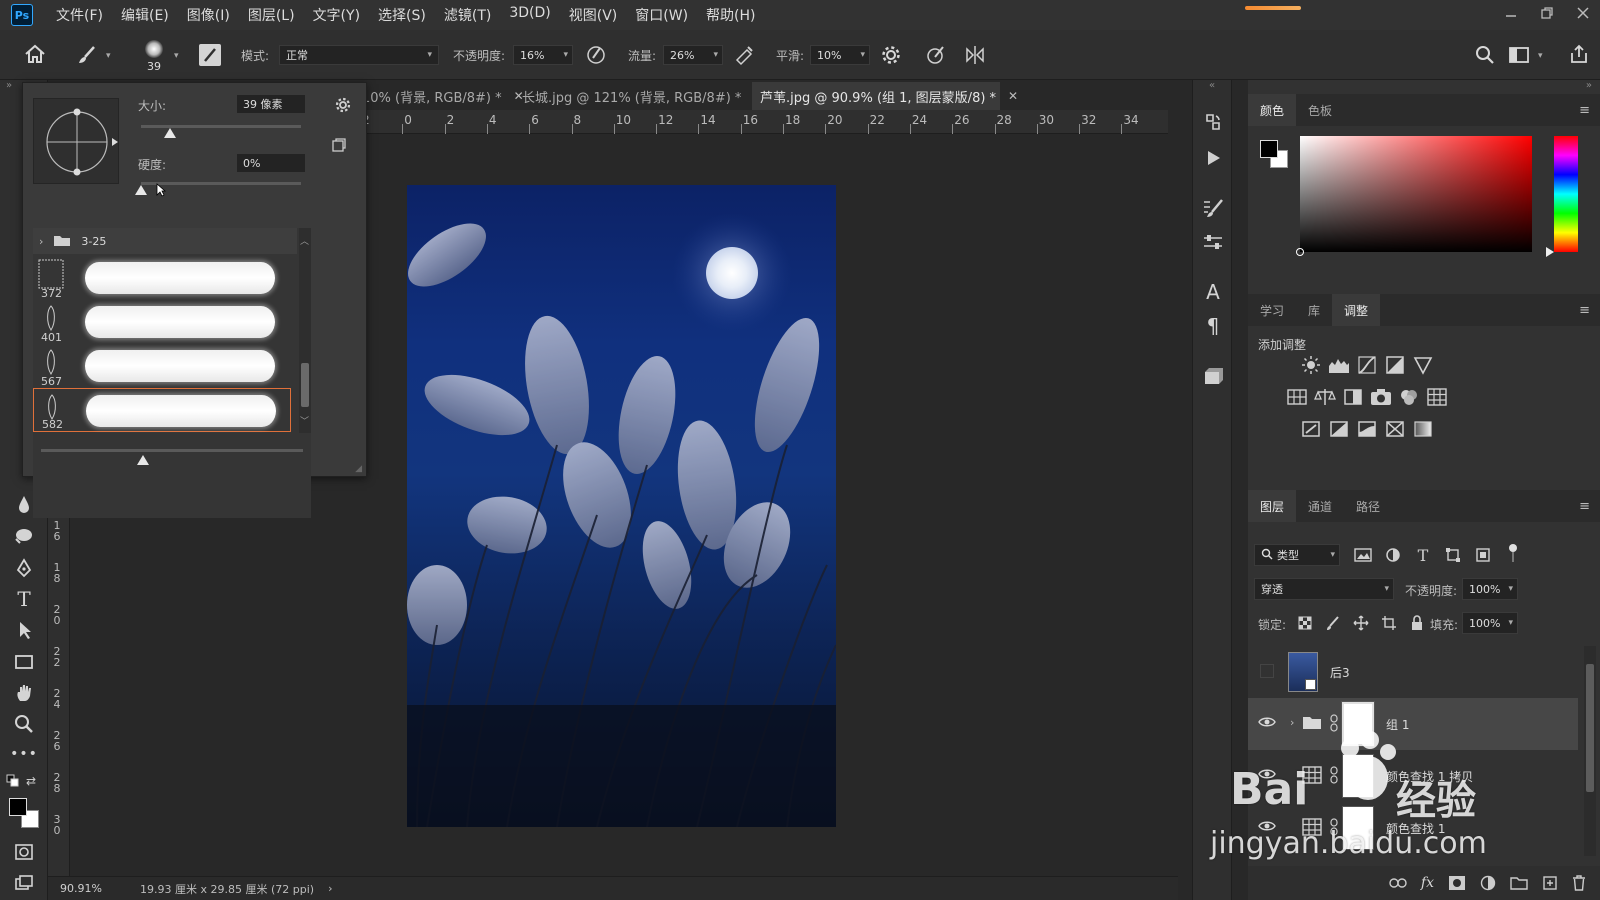 The width and height of the screenshot is (1600, 900). What do you see at coordinates (271, 104) in the screenshot?
I see `size-input: 39 像素` at bounding box center [271, 104].